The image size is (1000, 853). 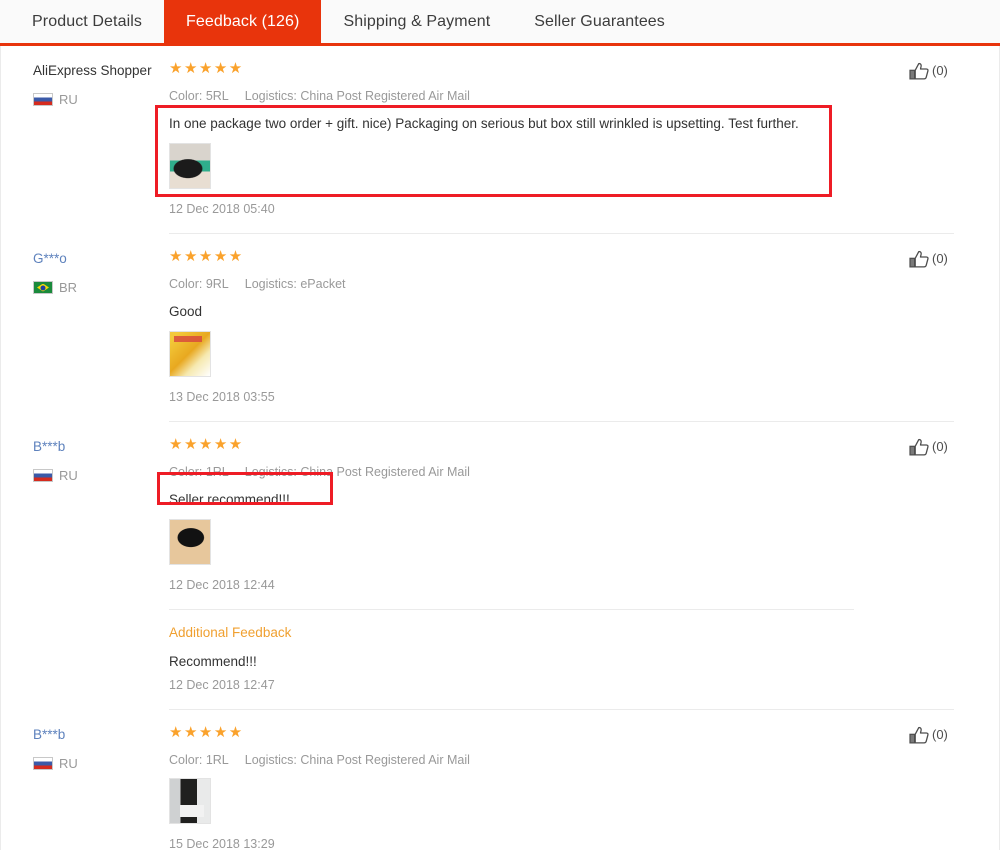 I want to click on feedback-user-column: G***o BR, so click(x=85, y=326).